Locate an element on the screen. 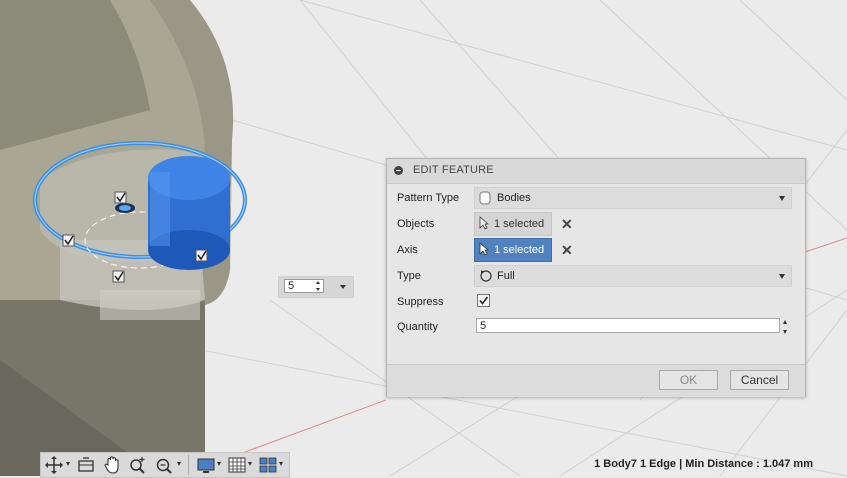  zoom-icon is located at coordinates (138, 465).